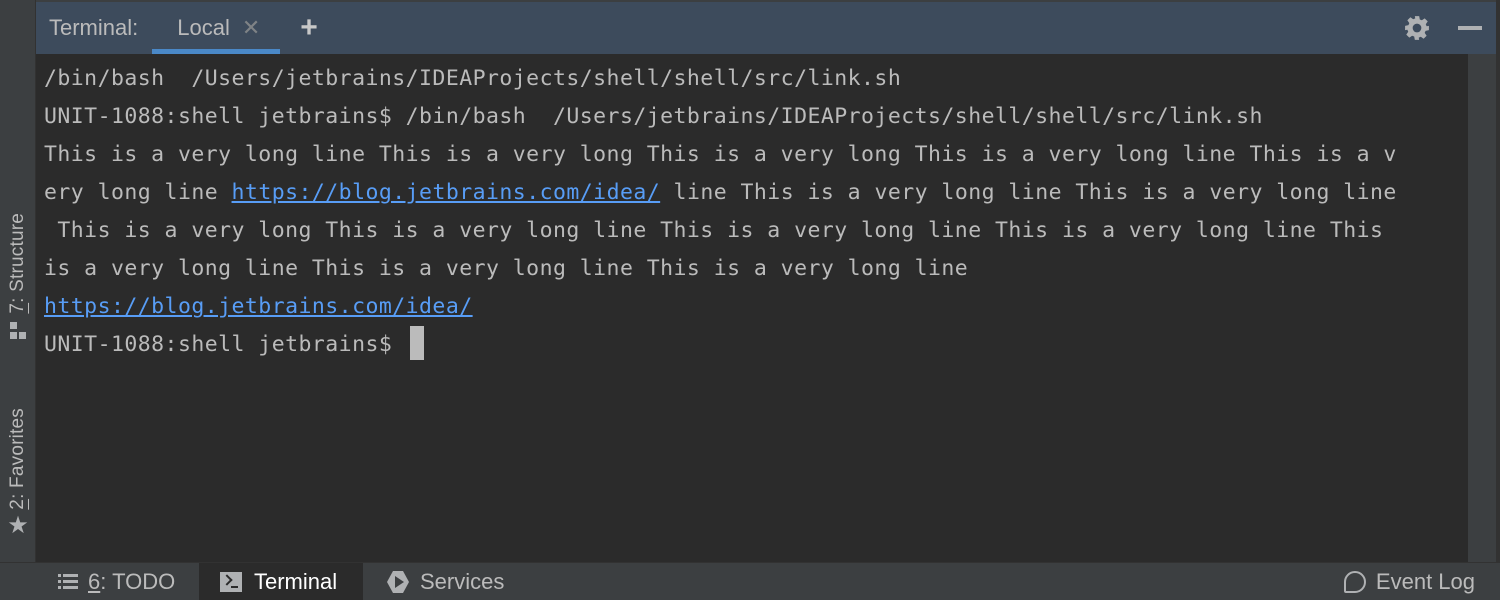  I want to click on add-tab-icon: +, so click(309, 28).